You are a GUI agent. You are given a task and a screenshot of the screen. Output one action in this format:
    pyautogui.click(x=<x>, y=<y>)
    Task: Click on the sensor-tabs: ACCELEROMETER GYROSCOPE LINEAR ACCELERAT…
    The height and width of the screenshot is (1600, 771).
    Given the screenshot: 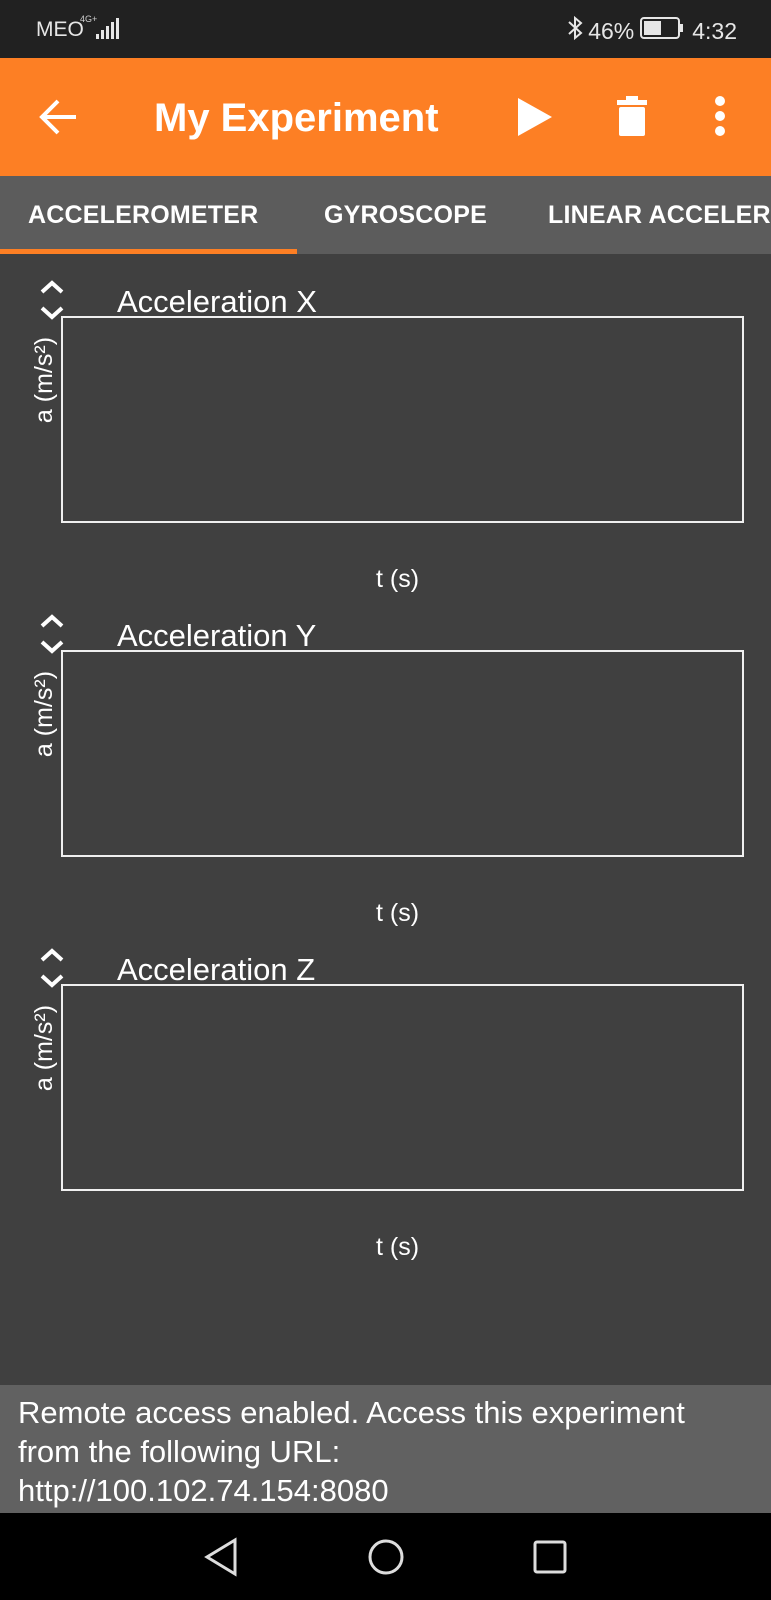 What is the action you would take?
    pyautogui.click(x=385, y=215)
    